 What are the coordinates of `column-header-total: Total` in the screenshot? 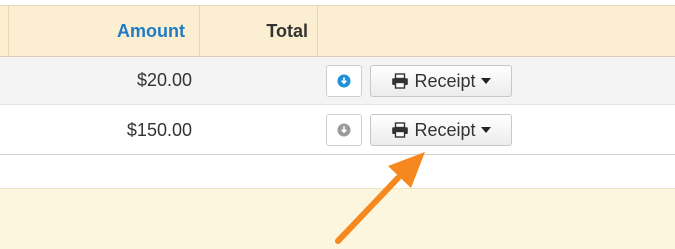 It's located at (259, 31).